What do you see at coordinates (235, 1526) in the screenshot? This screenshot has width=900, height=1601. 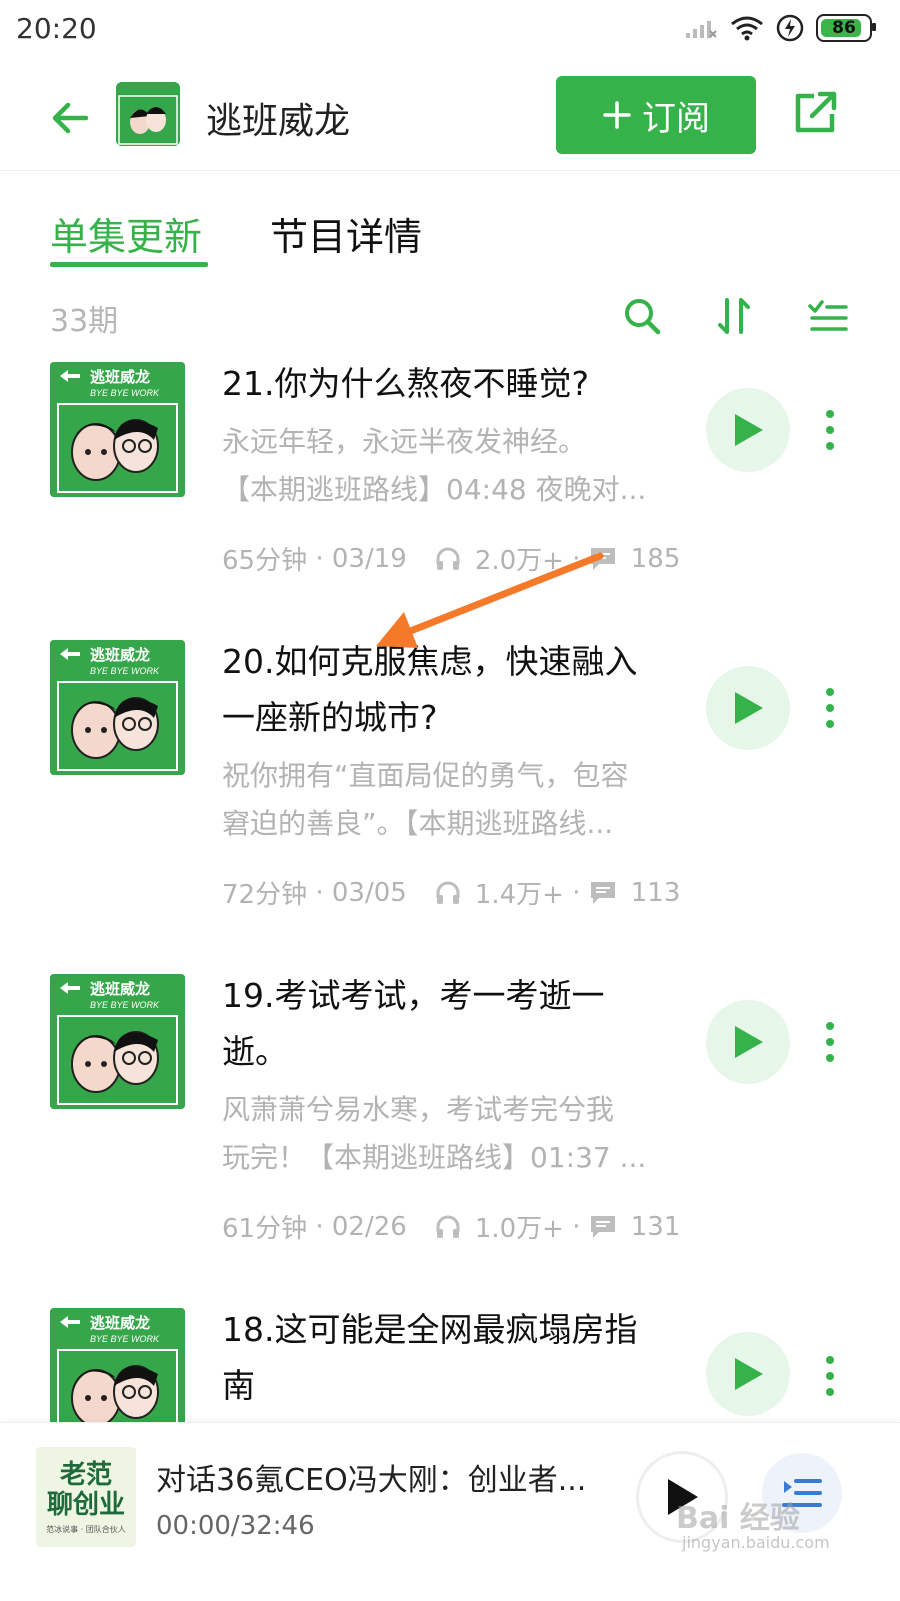 I see `player-time: 00:00/32:46` at bounding box center [235, 1526].